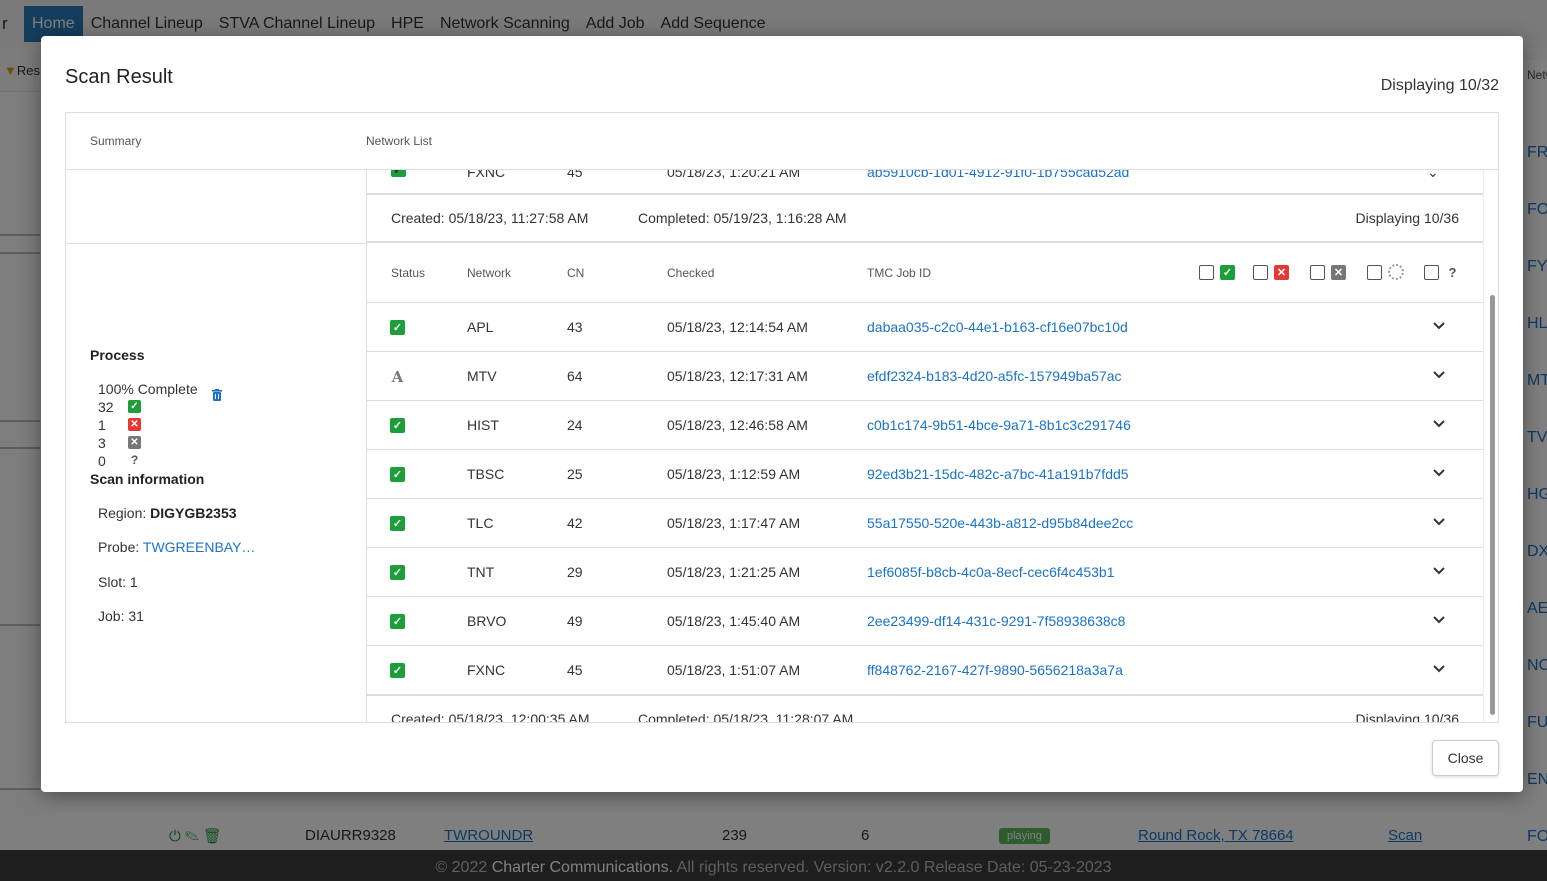 Image resolution: width=1547 pixels, height=881 pixels. What do you see at coordinates (118, 582) in the screenshot?
I see `slot-line: Slot: 1` at bounding box center [118, 582].